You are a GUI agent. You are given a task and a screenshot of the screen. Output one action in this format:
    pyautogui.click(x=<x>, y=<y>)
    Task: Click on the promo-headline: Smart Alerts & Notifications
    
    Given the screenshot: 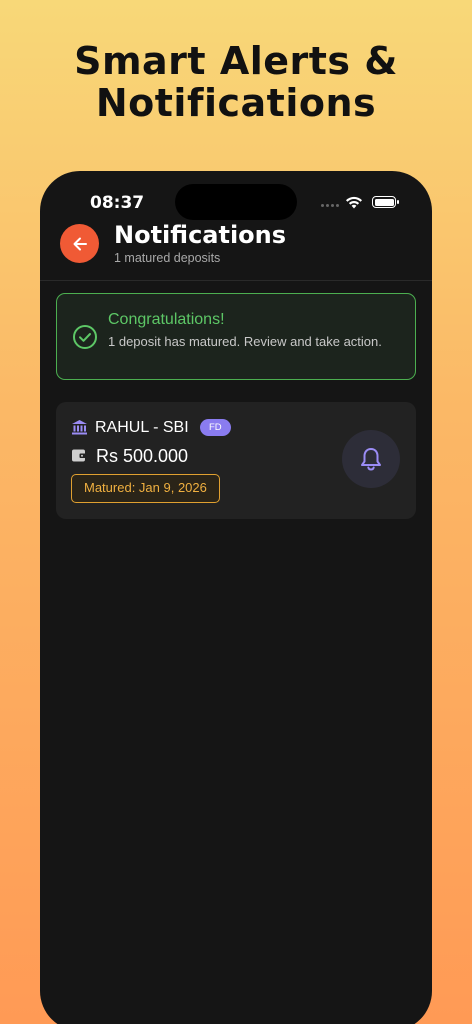 What is the action you would take?
    pyautogui.click(x=236, y=82)
    